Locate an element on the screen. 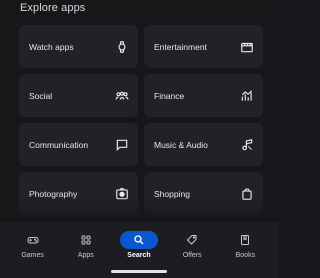 The height and width of the screenshot is (278, 320). camera-icon is located at coordinates (122, 194).